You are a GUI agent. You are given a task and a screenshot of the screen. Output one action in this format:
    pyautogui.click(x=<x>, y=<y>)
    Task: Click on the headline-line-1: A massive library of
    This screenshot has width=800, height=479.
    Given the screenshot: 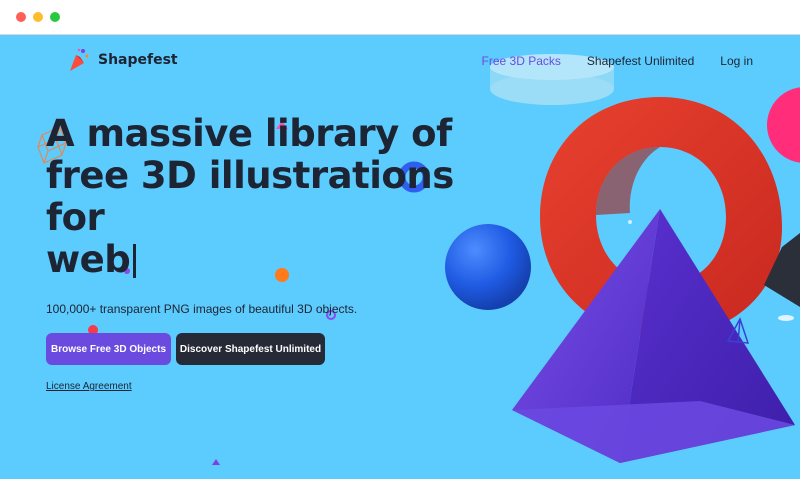 What is the action you would take?
    pyautogui.click(x=249, y=133)
    